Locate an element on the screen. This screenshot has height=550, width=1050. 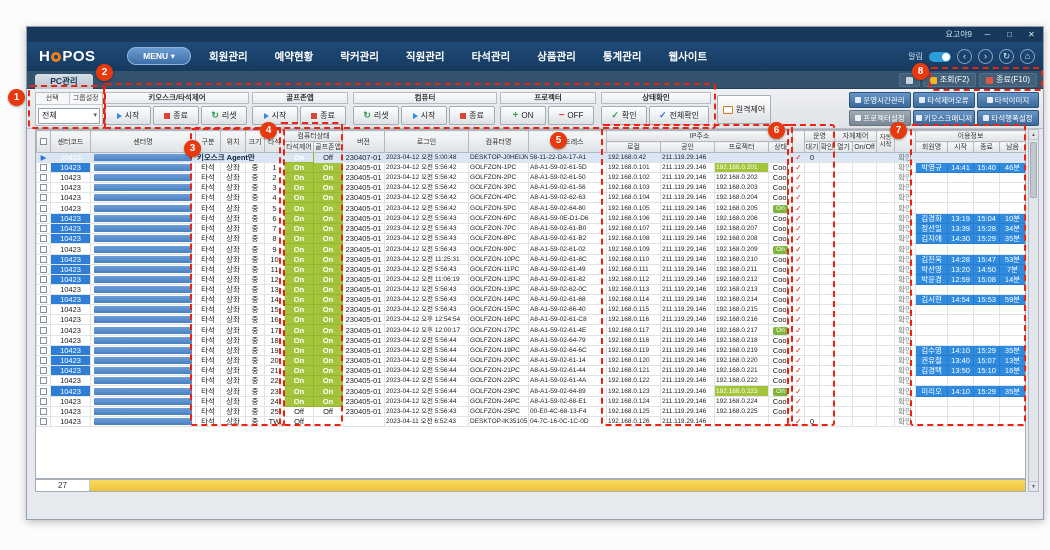
status-check-button: 확인 is located at coordinates (624, 115).